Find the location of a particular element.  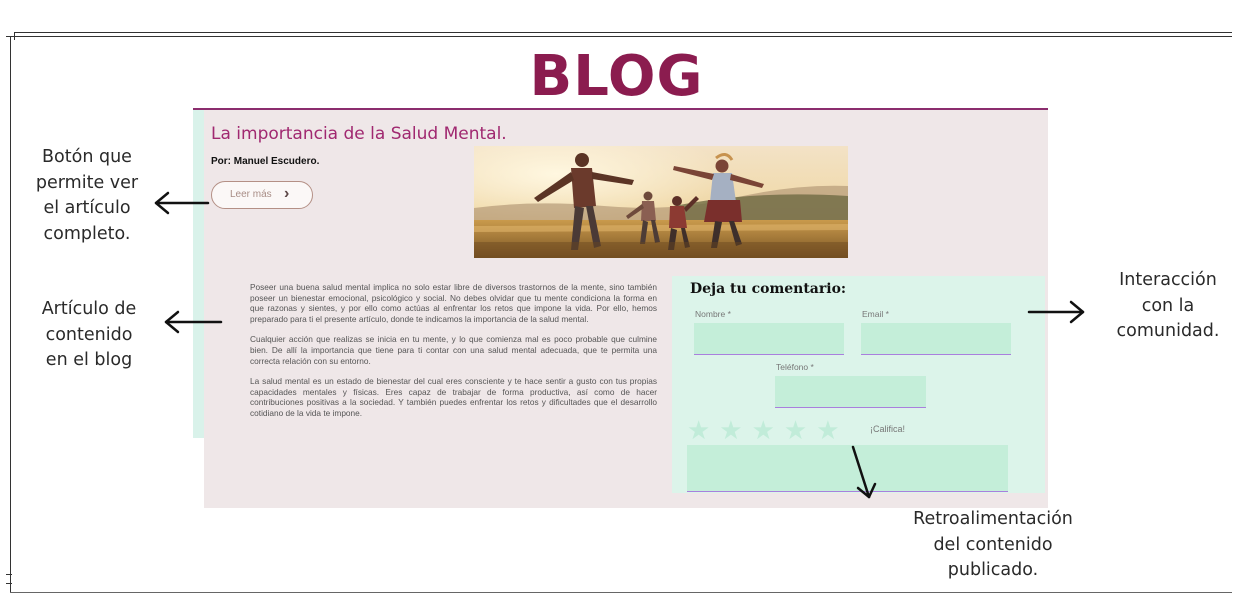

arrow-right-icon is located at coordinates (1056, 312).